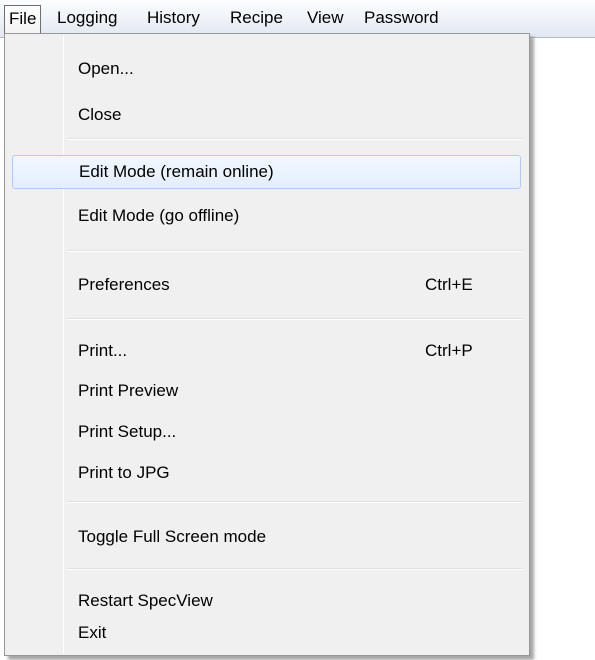  I want to click on menu-item-close: Close, so click(267, 115).